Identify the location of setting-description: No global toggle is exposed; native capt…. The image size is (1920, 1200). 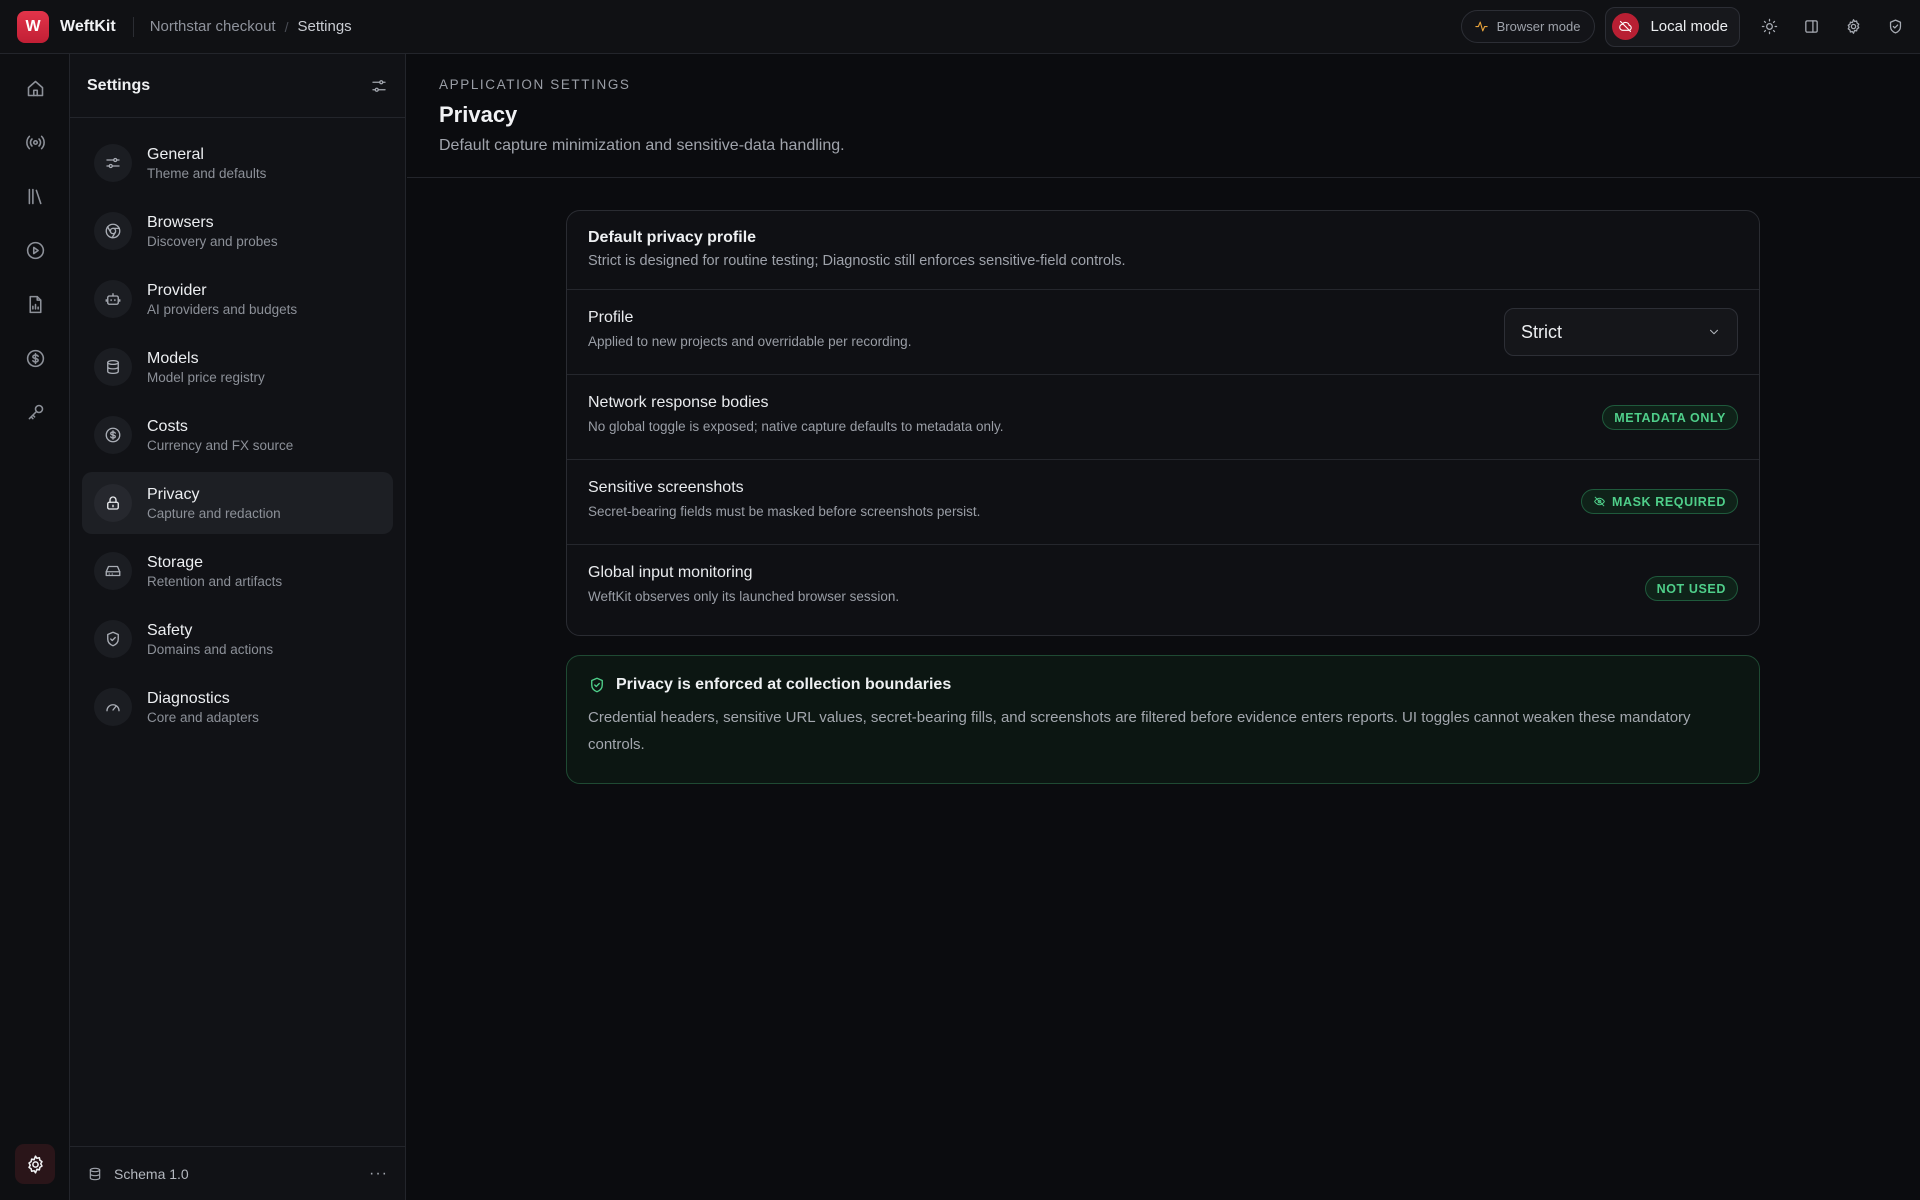
(796, 426).